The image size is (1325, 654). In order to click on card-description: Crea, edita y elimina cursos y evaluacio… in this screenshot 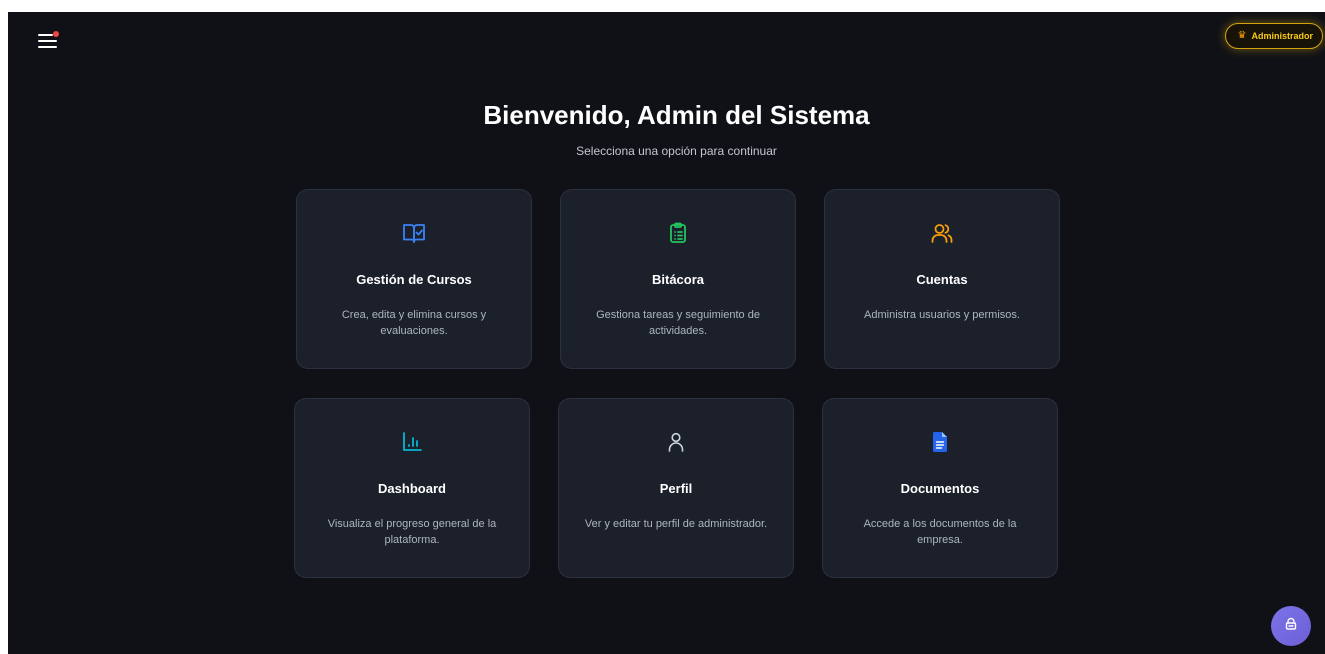, I will do `click(414, 323)`.